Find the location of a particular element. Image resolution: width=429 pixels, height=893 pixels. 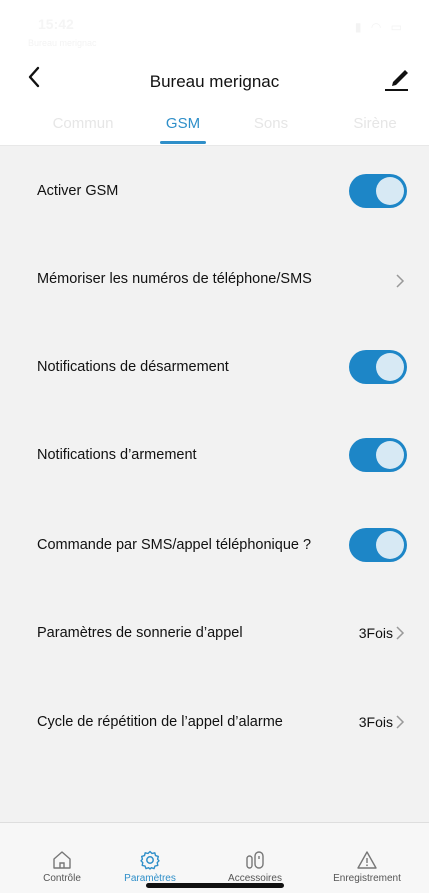

setting-row-memoriser-numeros: Mémoriser les numéros de téléphone/SMS is located at coordinates (214, 282).